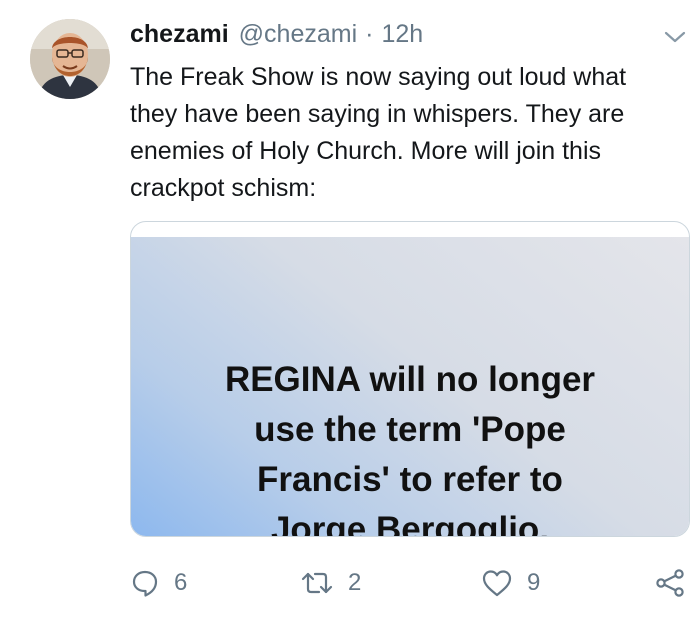  What do you see at coordinates (402, 34) in the screenshot?
I see `timestamp: 12h` at bounding box center [402, 34].